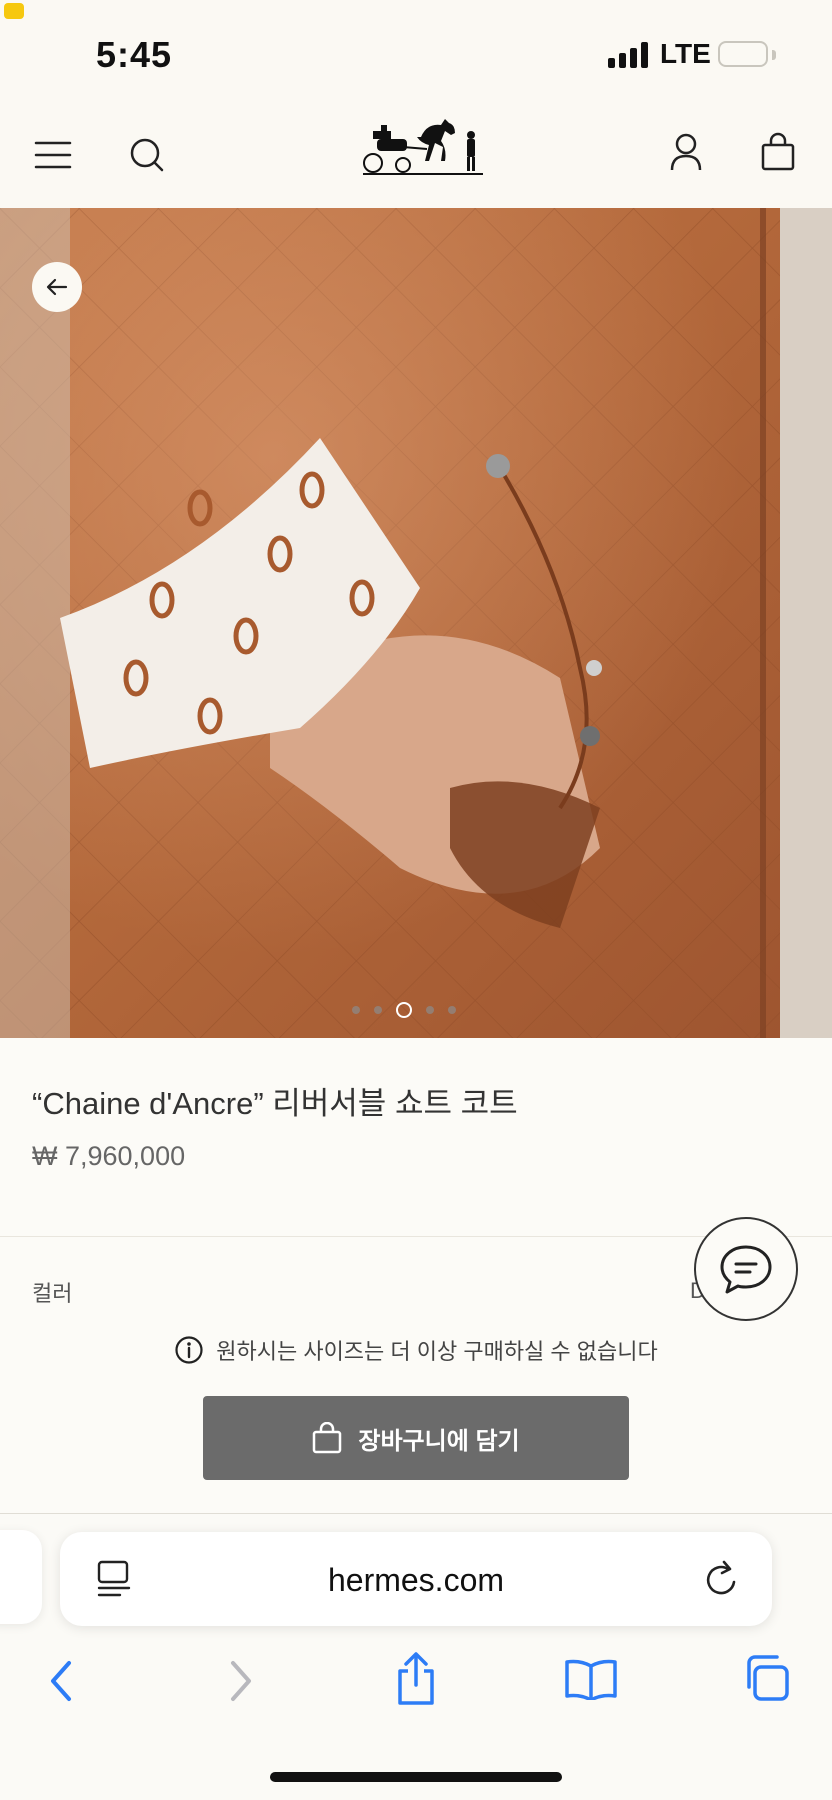 The height and width of the screenshot is (1800, 832). I want to click on info-icon, so click(189, 1350).